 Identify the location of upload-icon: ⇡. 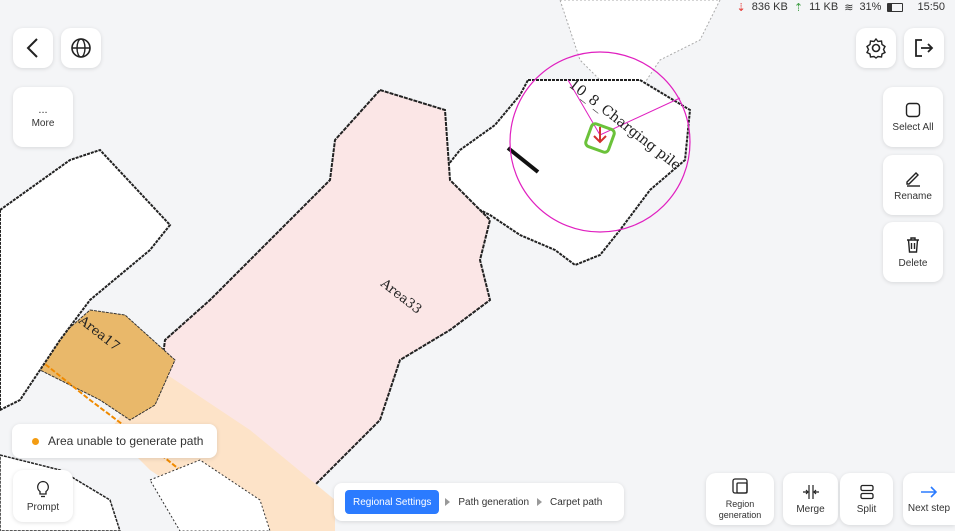
(798, 7).